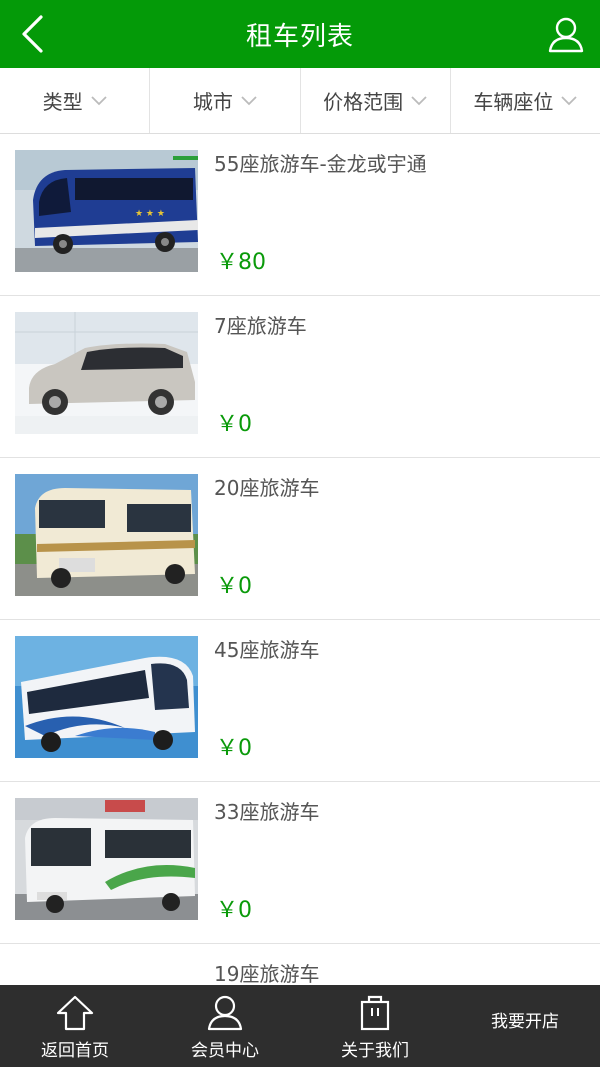 The height and width of the screenshot is (1067, 600). Describe the element at coordinates (320, 164) in the screenshot. I see `vehicle-name: 55座旅游车-金龙或宇通` at that location.